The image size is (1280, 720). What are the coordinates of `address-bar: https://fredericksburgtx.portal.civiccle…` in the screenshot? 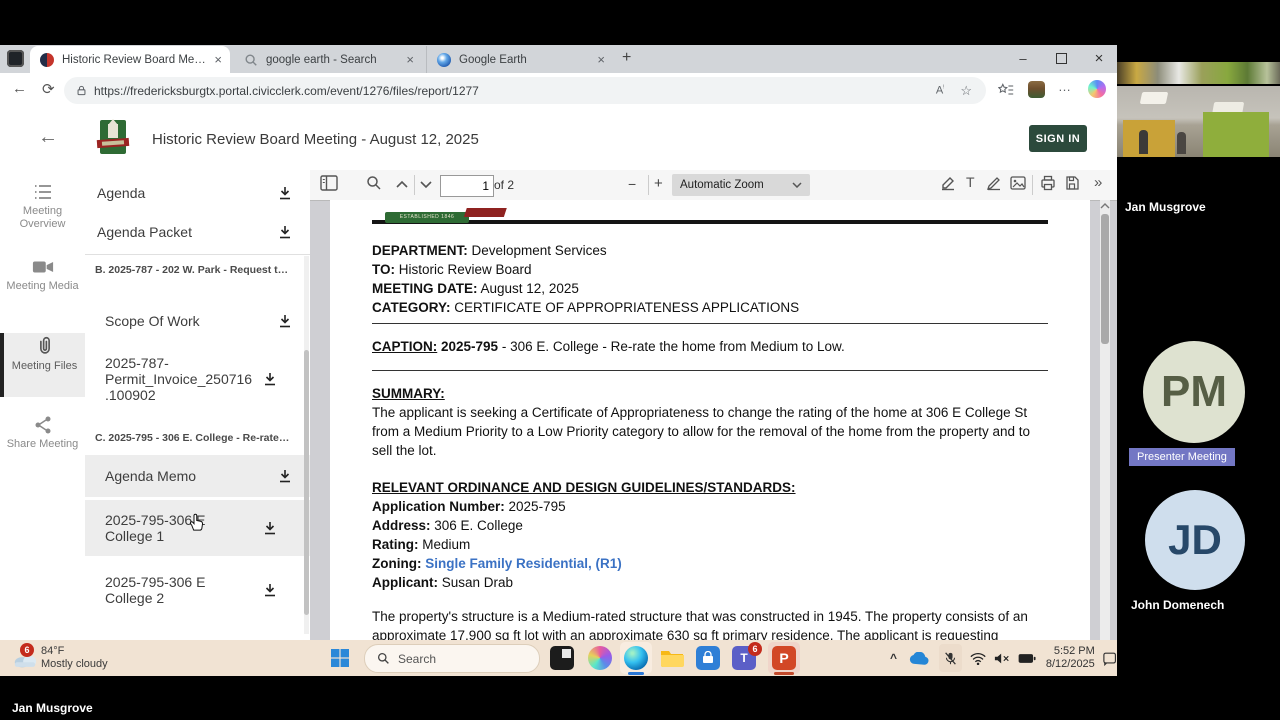 It's located at (525, 90).